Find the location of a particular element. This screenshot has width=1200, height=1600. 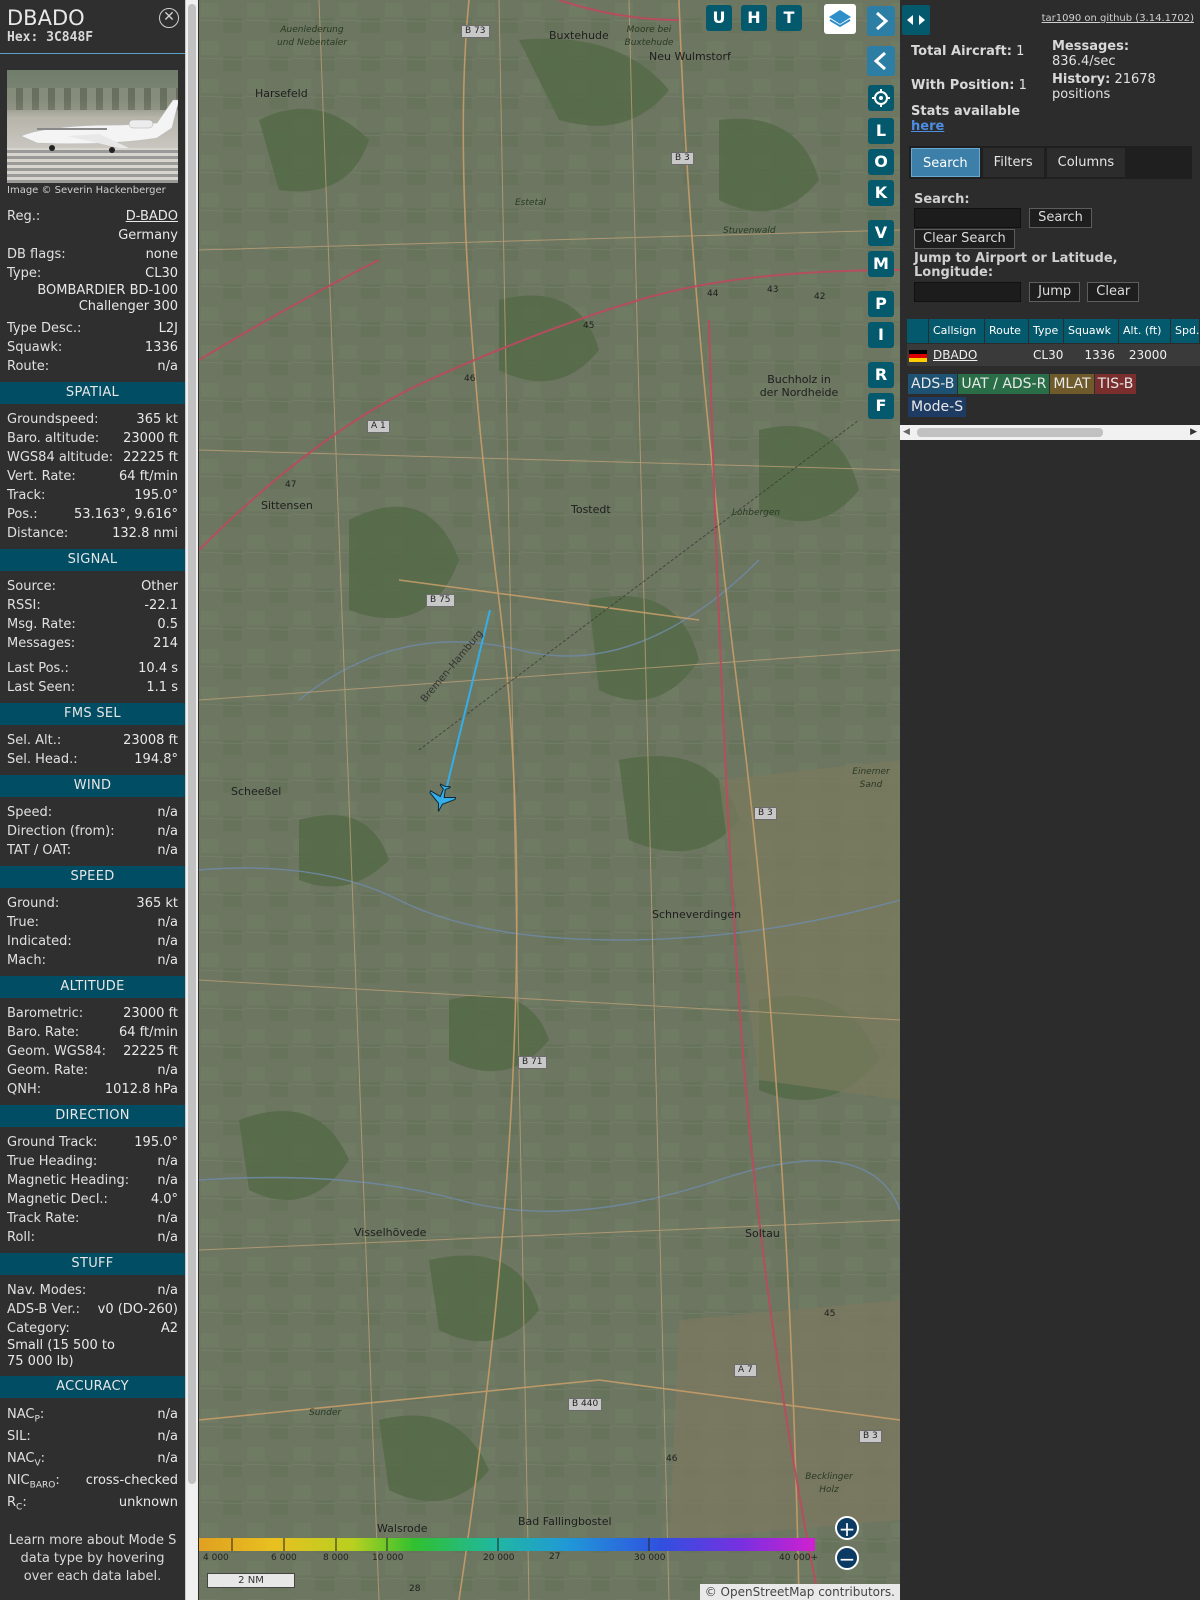

map-button-t: T is located at coordinates (789, 18).